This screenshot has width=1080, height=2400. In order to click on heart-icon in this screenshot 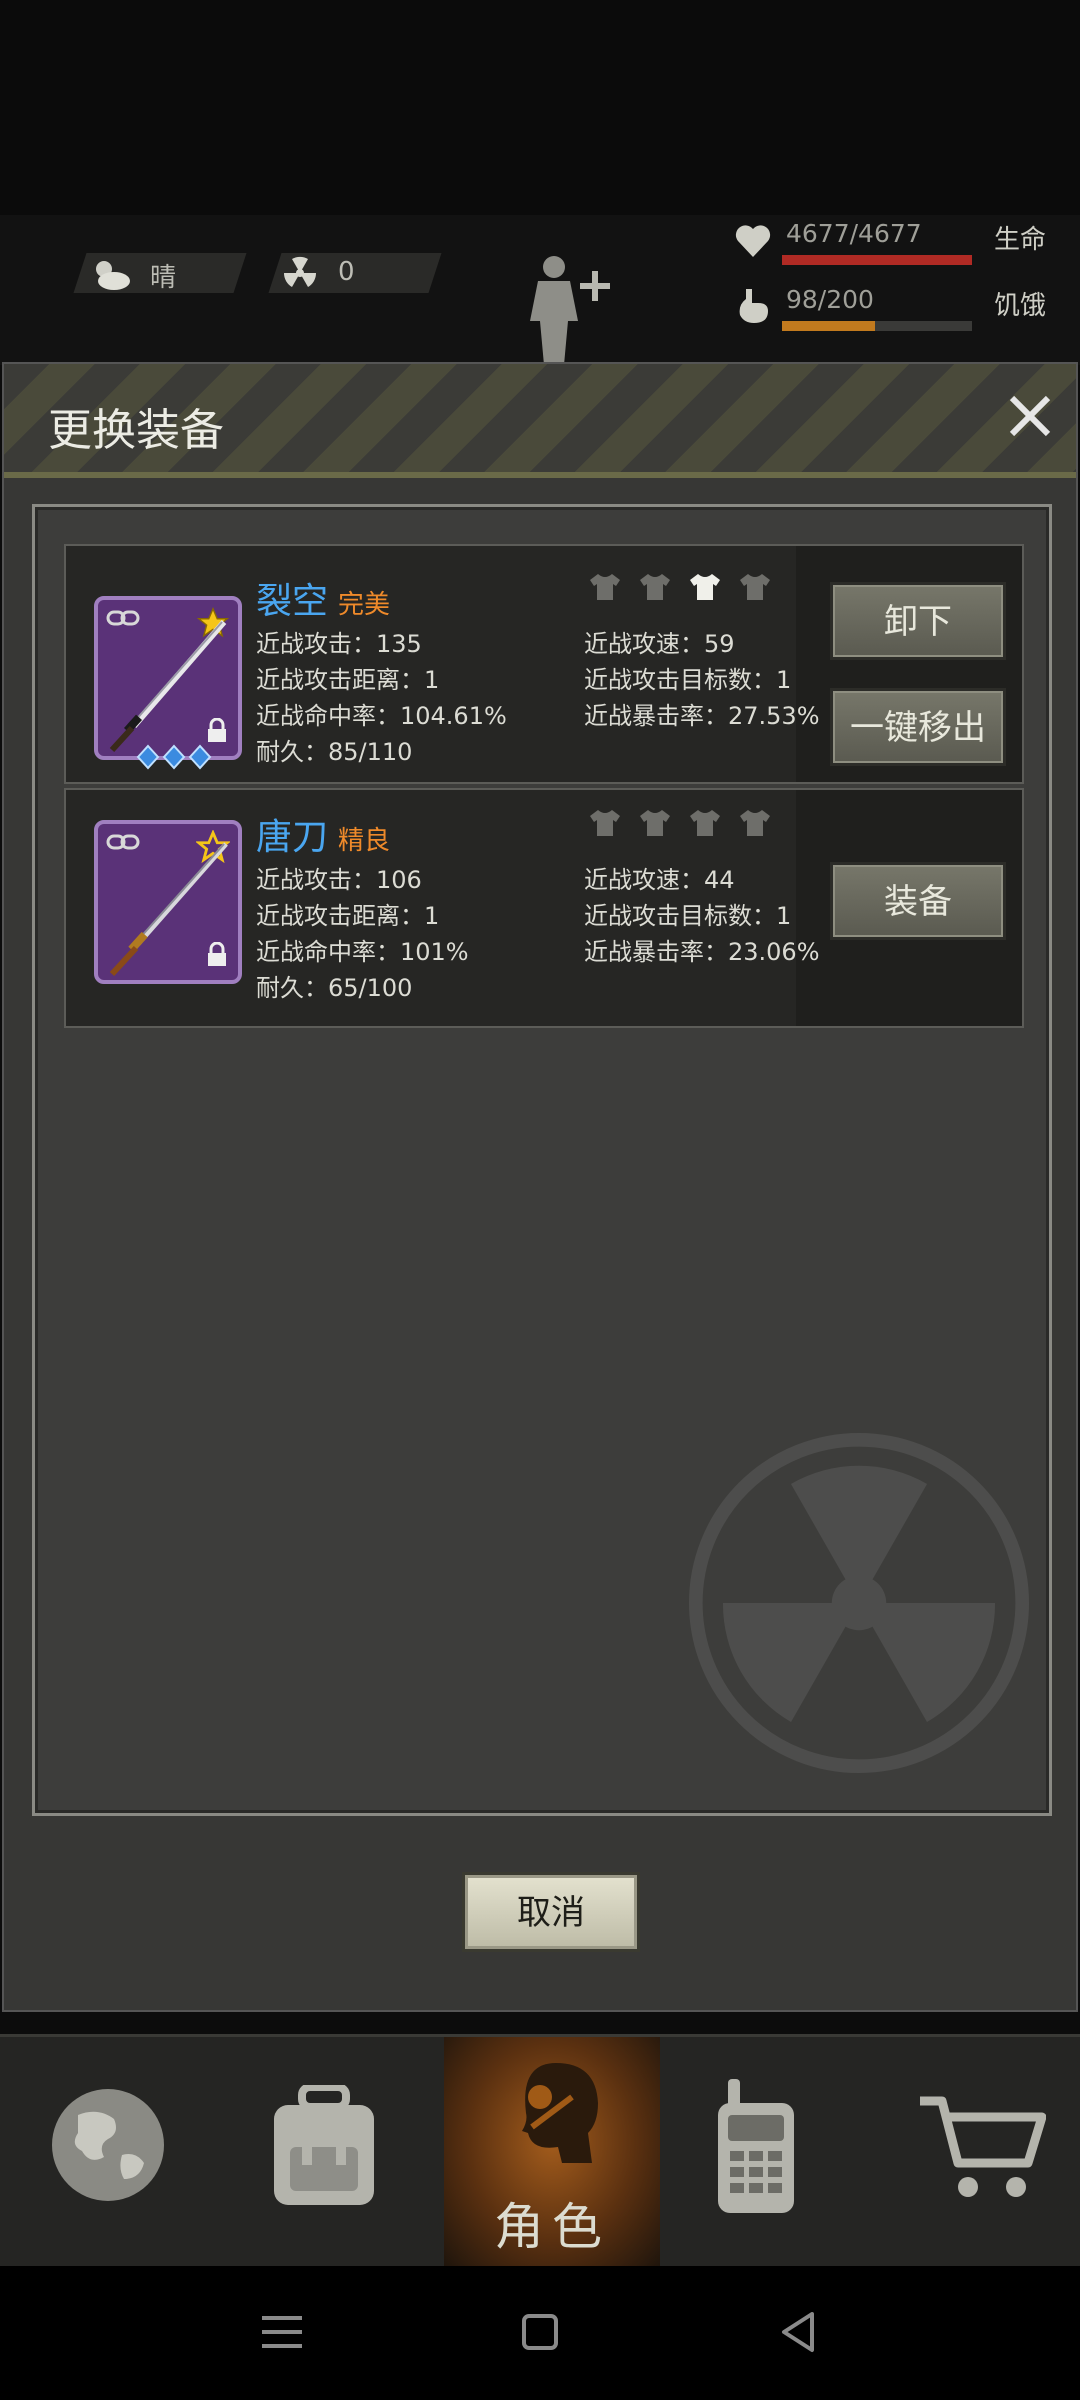, I will do `click(753, 241)`.